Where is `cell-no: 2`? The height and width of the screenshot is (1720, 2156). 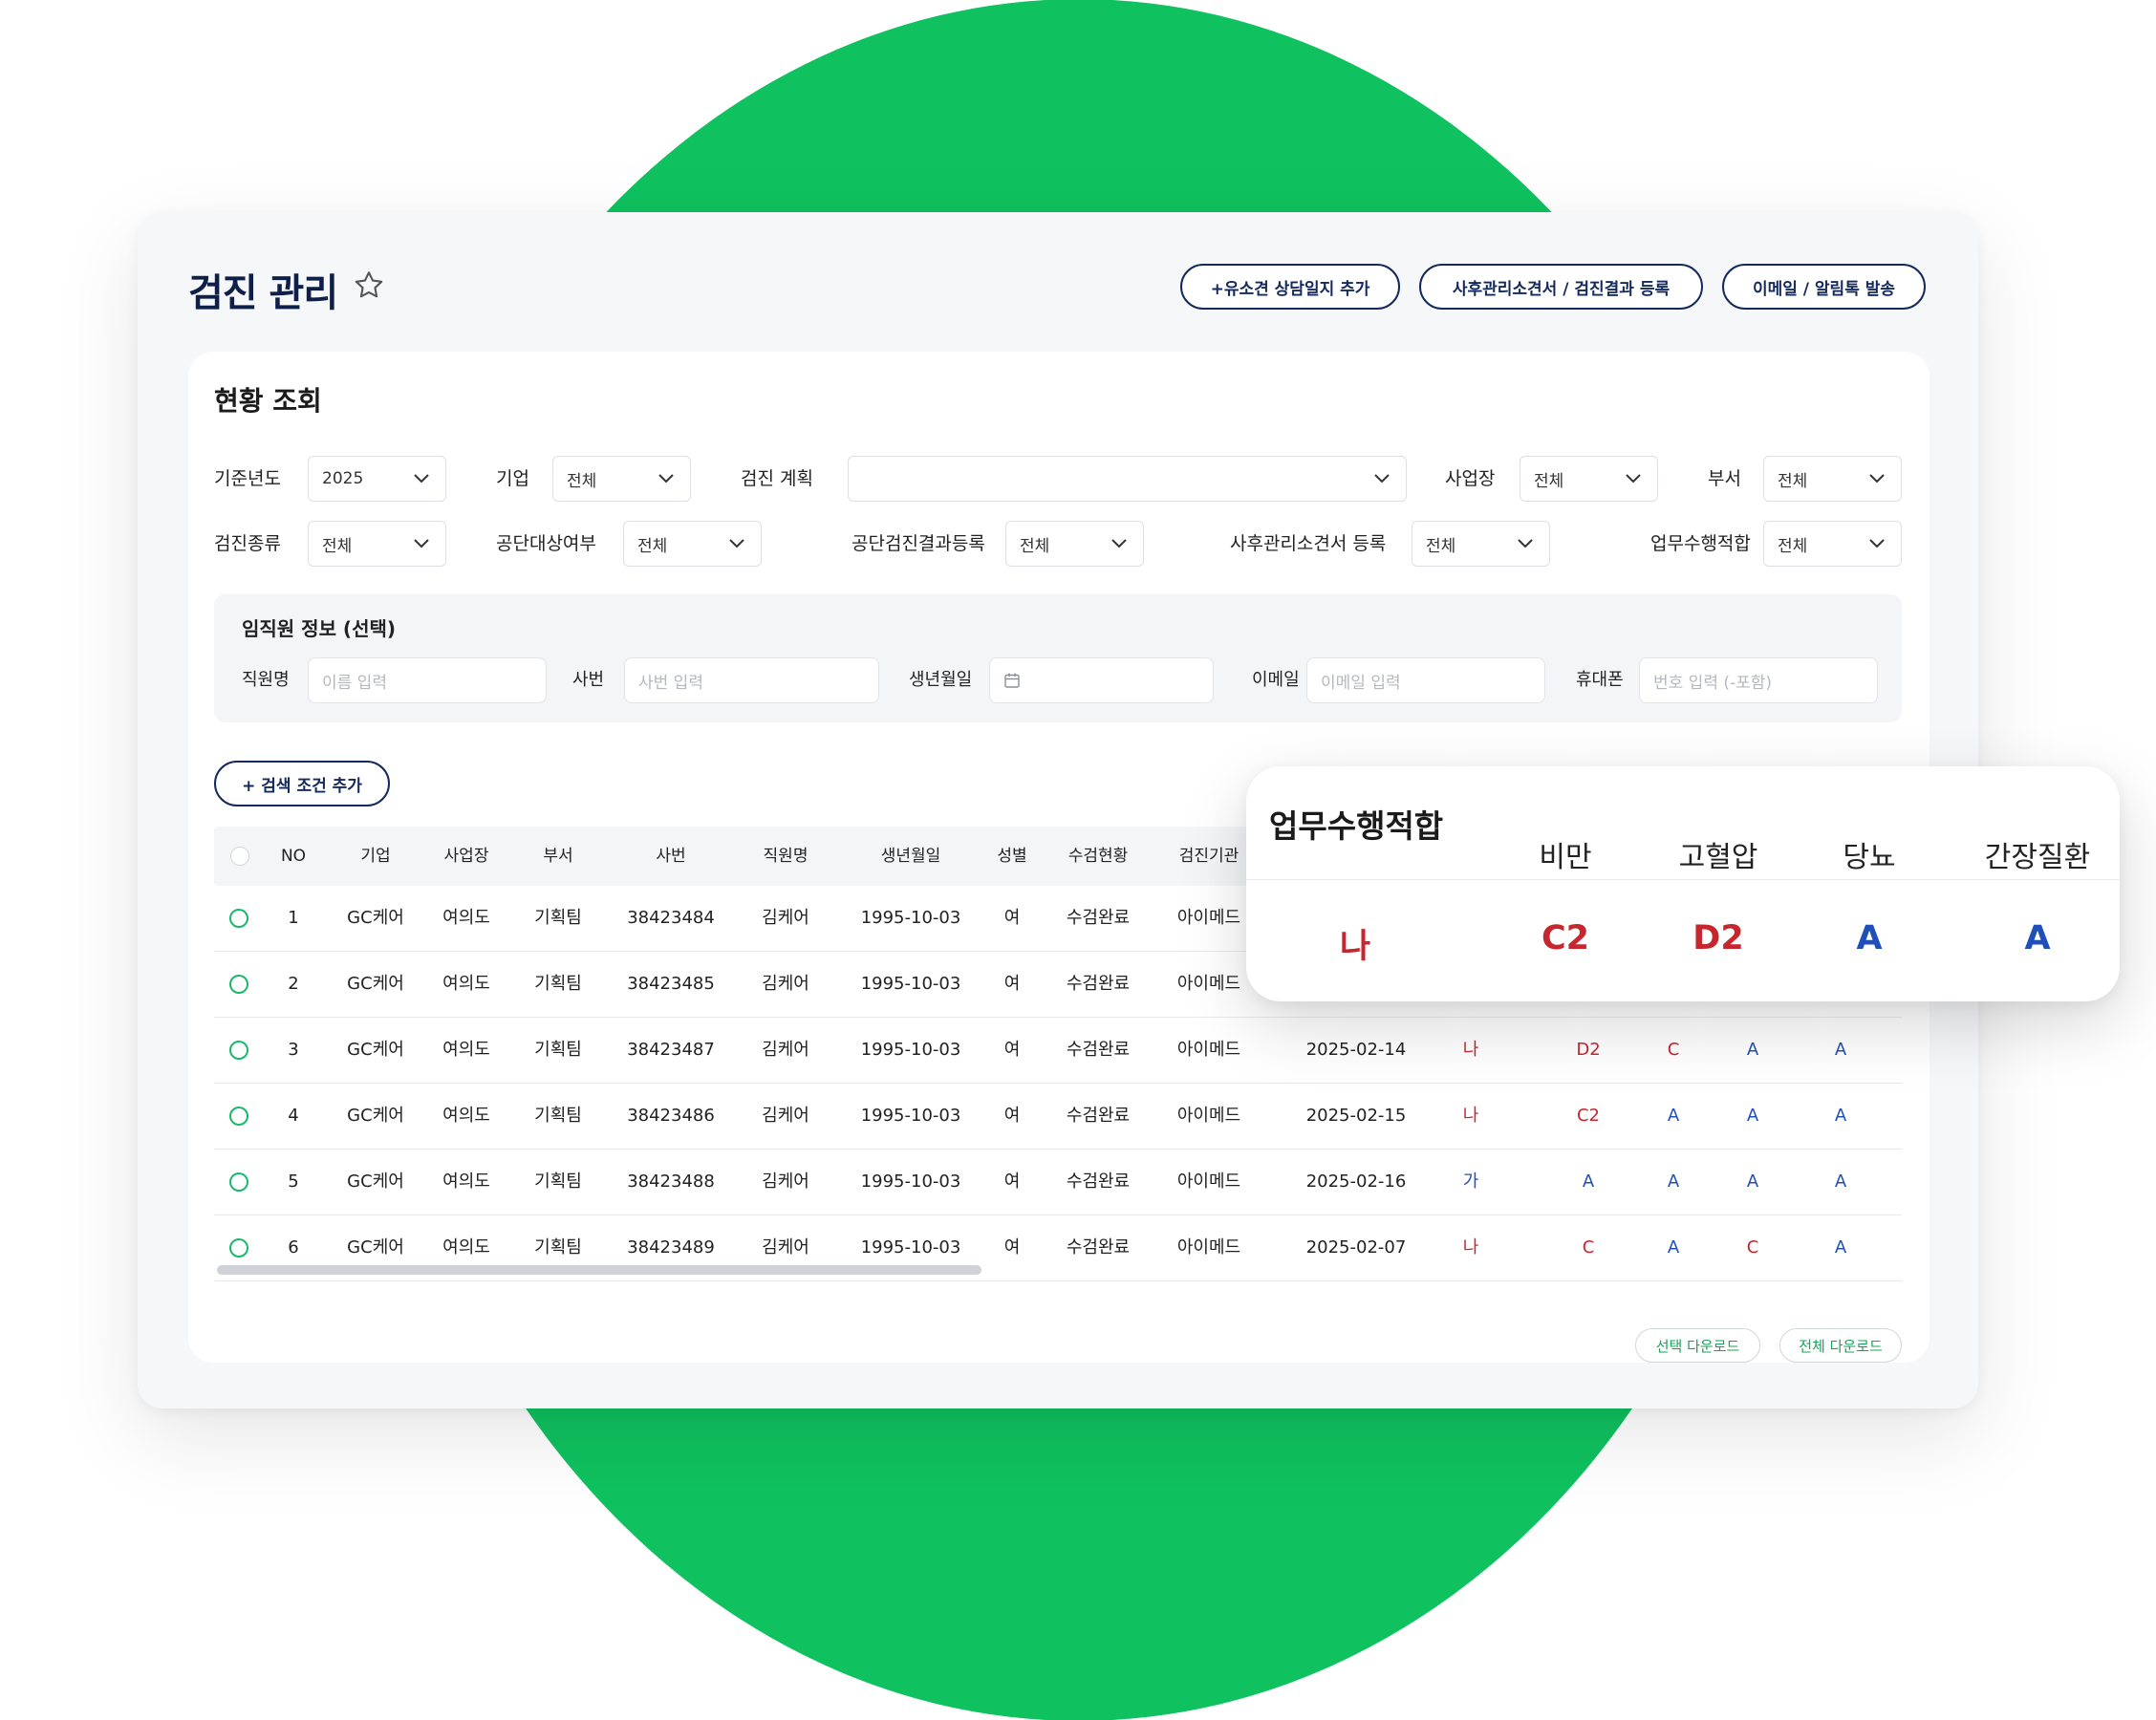
cell-no: 2 is located at coordinates (293, 984).